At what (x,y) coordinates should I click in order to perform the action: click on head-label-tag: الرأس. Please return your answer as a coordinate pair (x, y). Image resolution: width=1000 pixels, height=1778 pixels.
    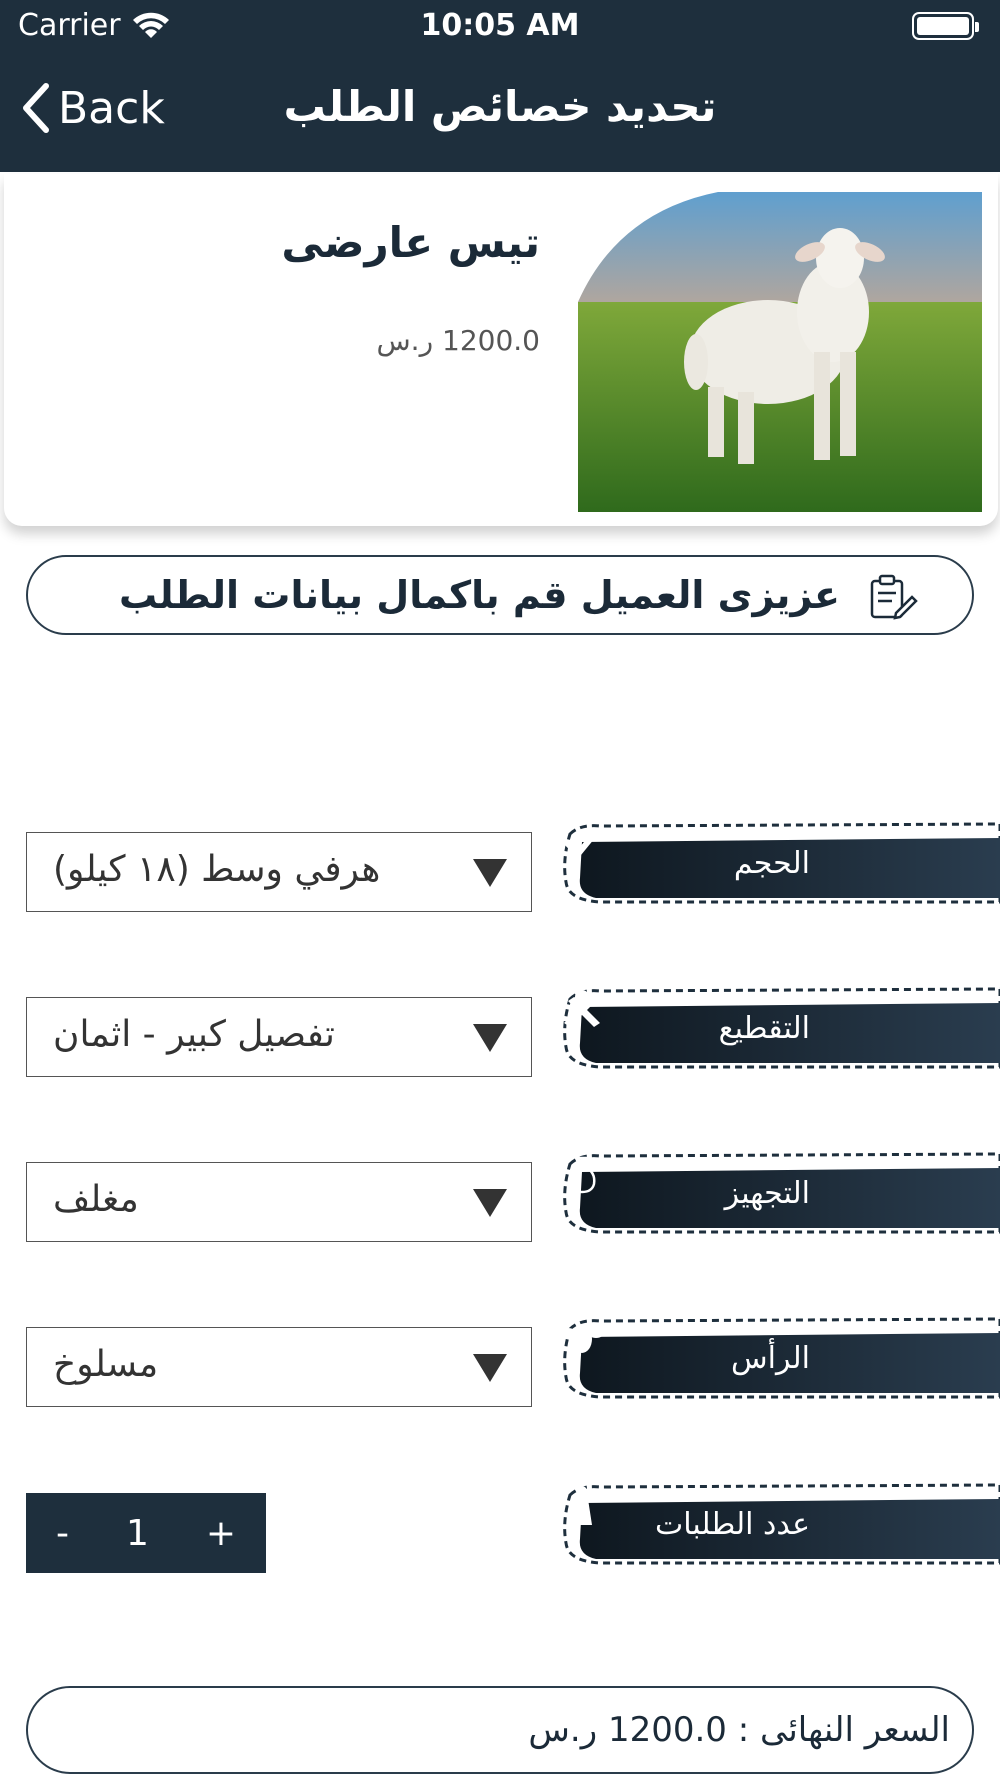
    Looking at the image, I should click on (780, 1358).